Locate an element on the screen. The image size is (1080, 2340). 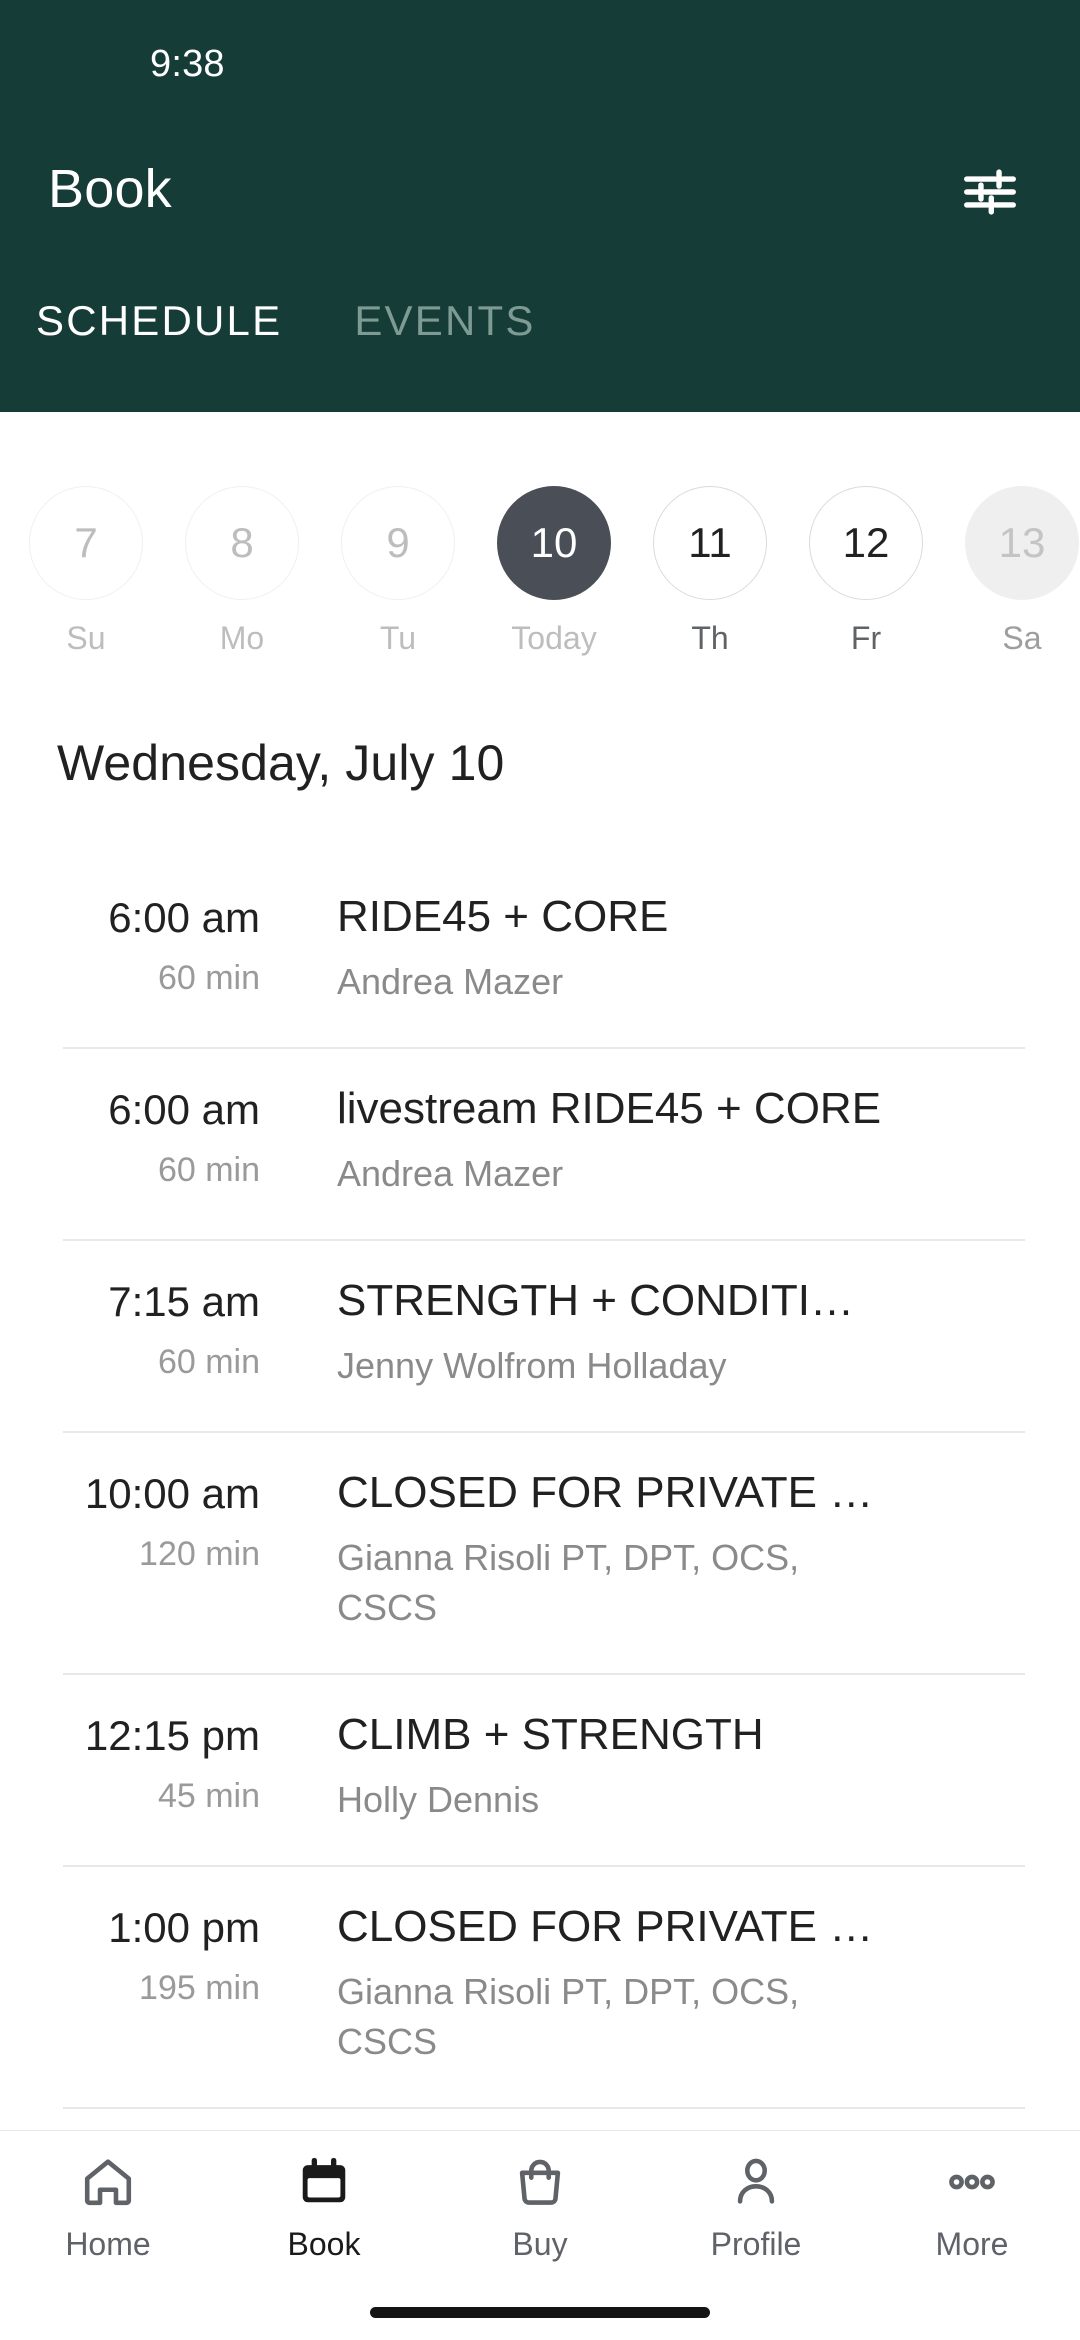
person-icon is located at coordinates (756, 2182).